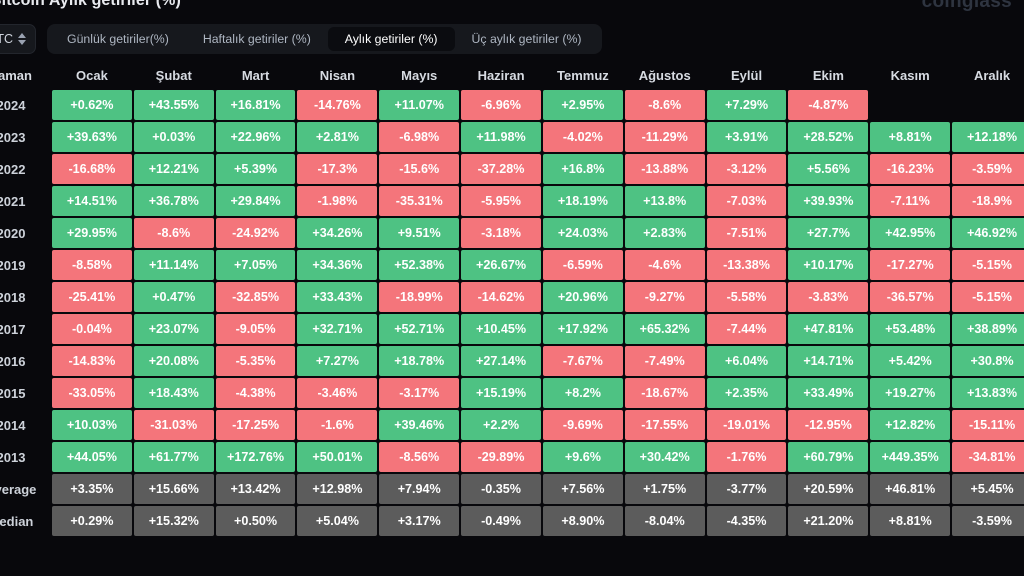 The width and height of the screenshot is (1024, 576). I want to click on return-cell: -6.96%, so click(501, 105).